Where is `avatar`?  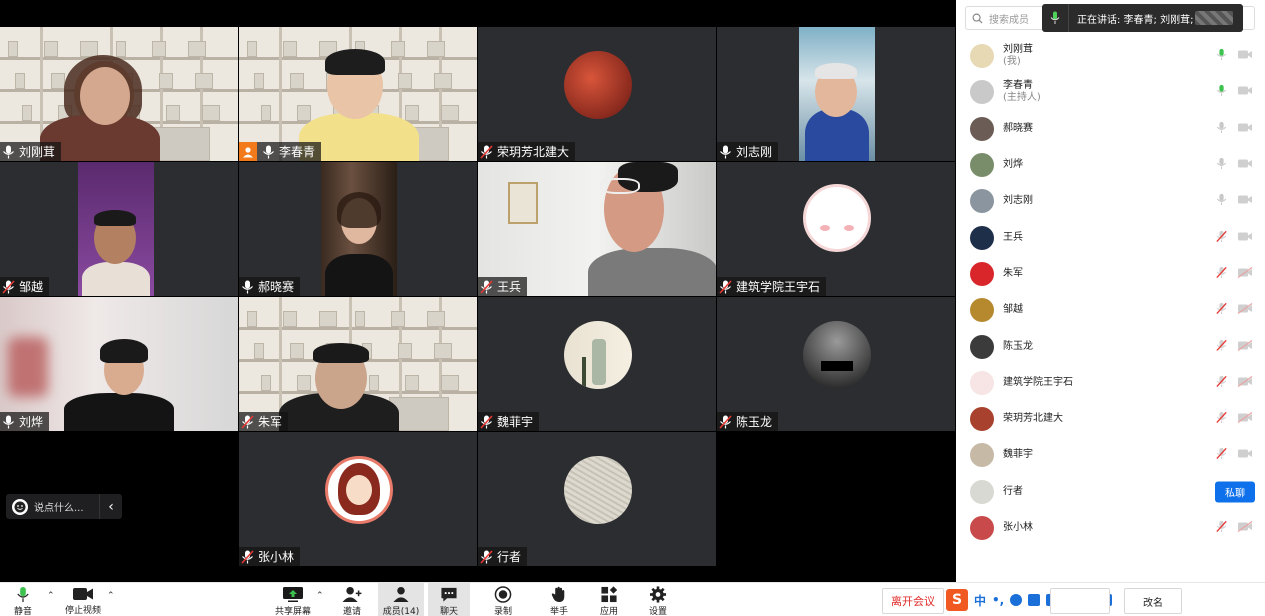
avatar is located at coordinates (982, 310).